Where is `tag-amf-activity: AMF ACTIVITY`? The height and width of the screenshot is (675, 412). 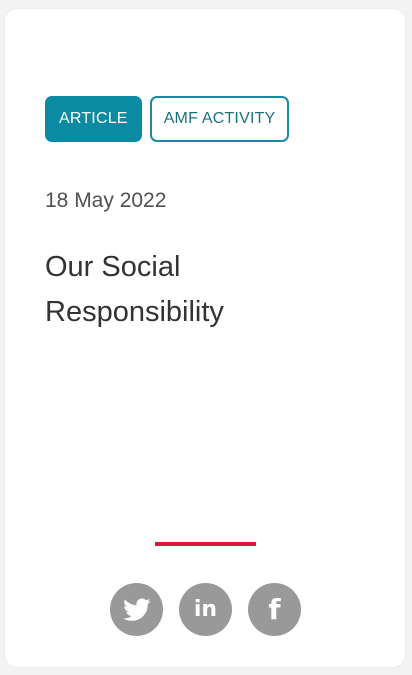
tag-amf-activity: AMF ACTIVITY is located at coordinates (219, 119).